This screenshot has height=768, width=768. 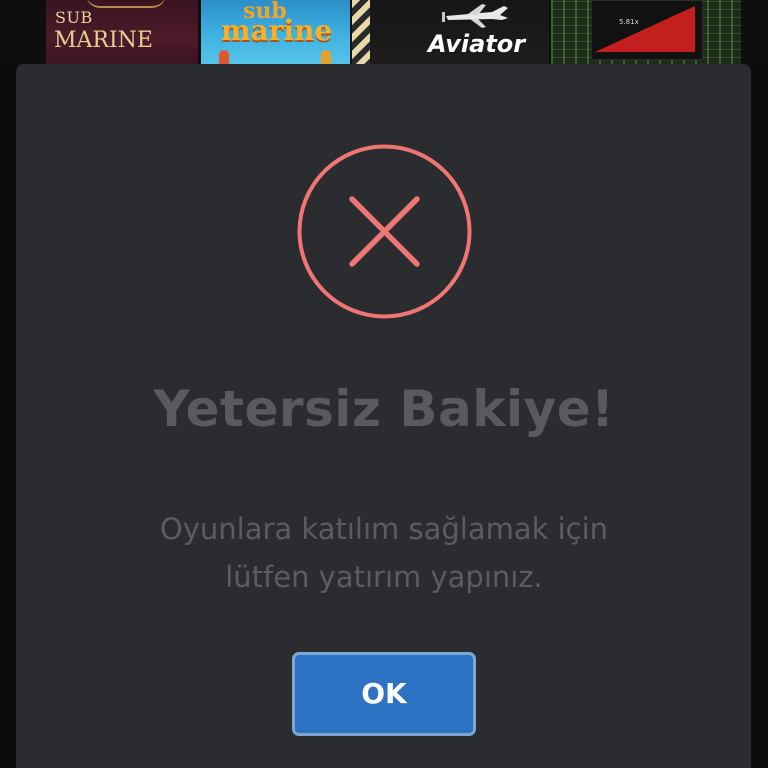 I want to click on dialog-message-line: Oyunlara katılım sağlamak için, so click(x=384, y=529).